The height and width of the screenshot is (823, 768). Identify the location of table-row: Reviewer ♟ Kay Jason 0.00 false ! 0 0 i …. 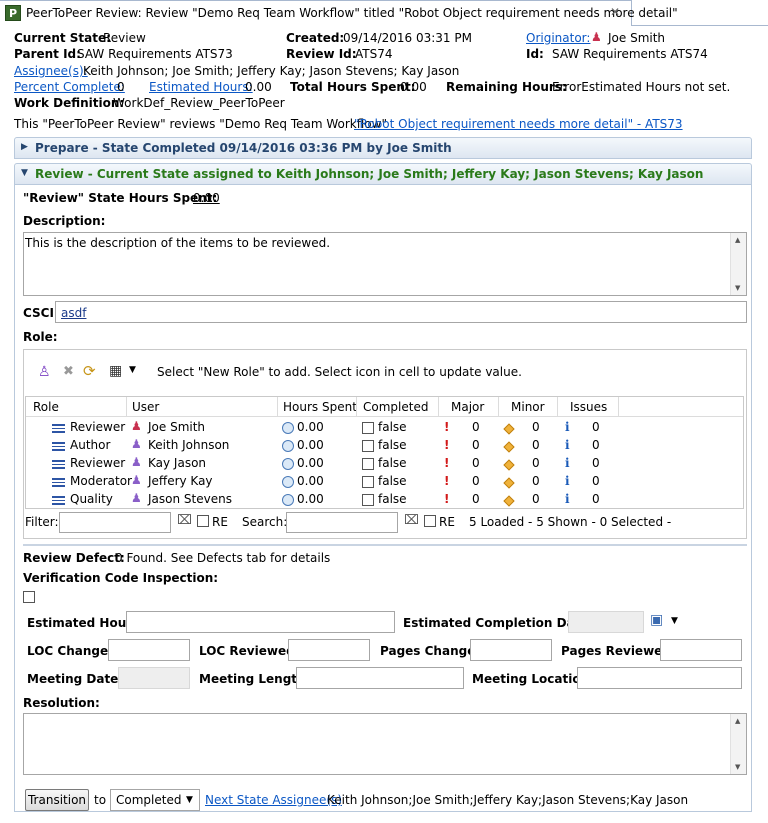
(384, 464).